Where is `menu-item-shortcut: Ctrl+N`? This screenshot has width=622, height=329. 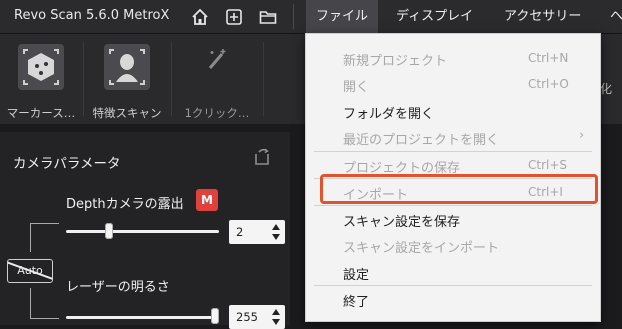
menu-item-shortcut: Ctrl+N is located at coordinates (548, 58).